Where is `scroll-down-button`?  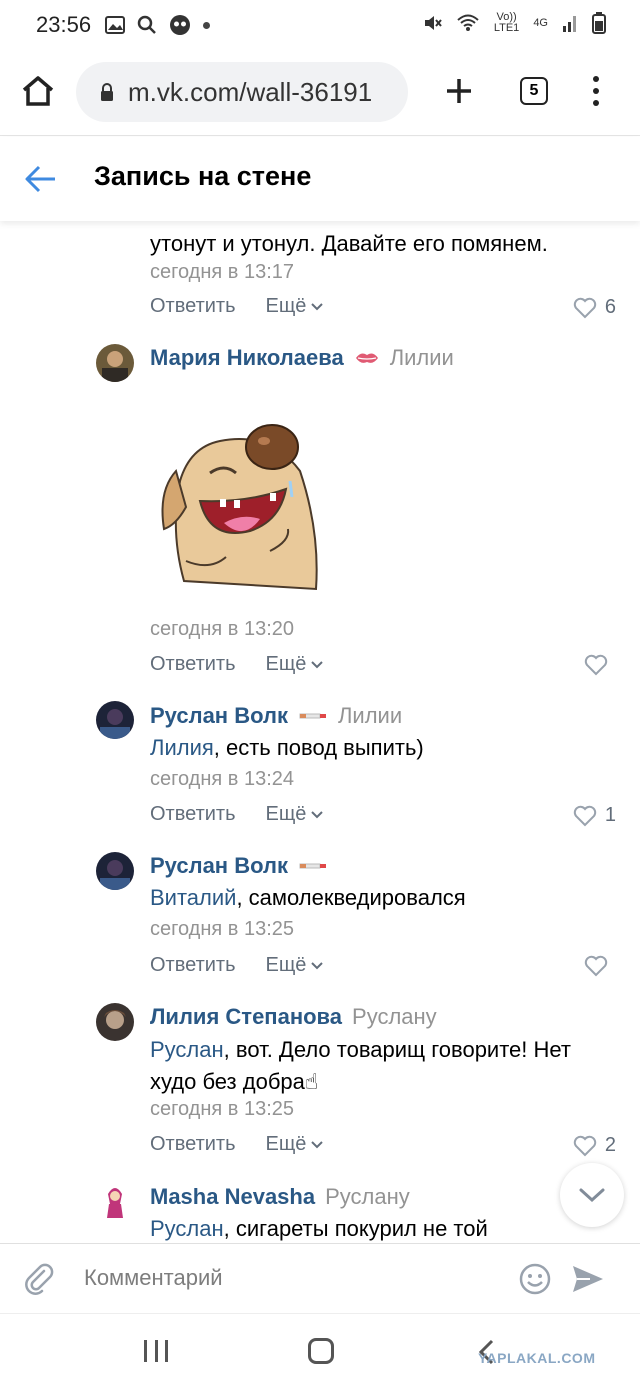 scroll-down-button is located at coordinates (592, 1195).